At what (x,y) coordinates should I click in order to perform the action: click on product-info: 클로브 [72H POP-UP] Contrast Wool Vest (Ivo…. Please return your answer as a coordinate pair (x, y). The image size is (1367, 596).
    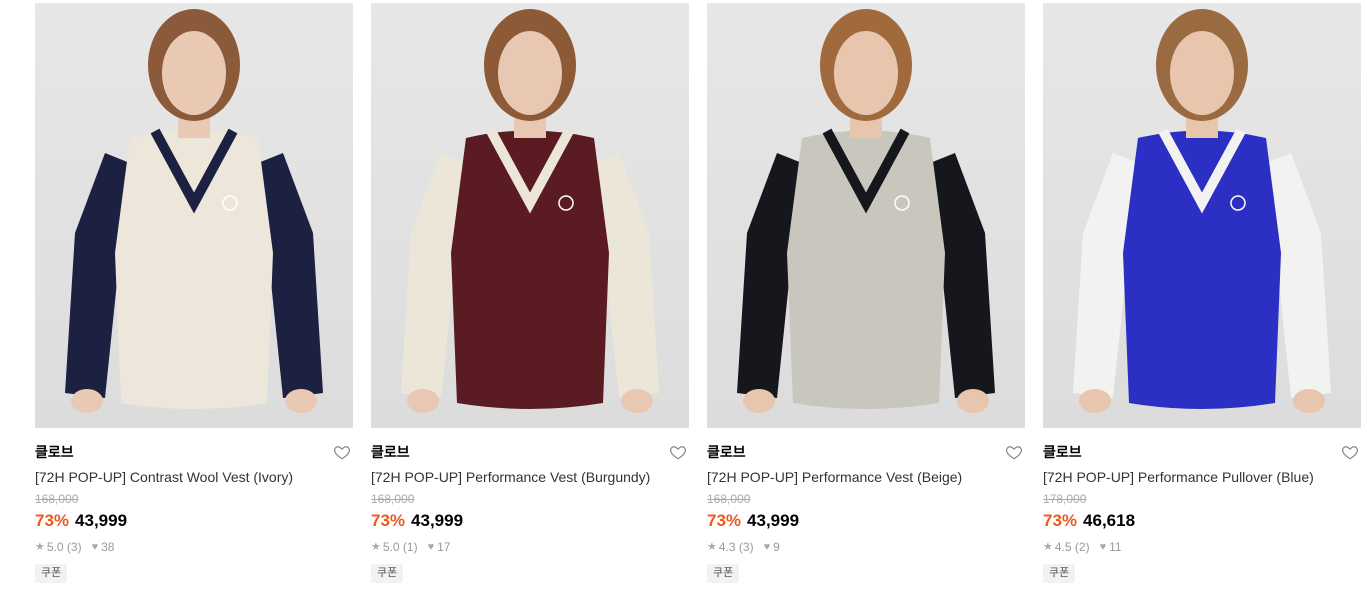
    Looking at the image, I should click on (194, 505).